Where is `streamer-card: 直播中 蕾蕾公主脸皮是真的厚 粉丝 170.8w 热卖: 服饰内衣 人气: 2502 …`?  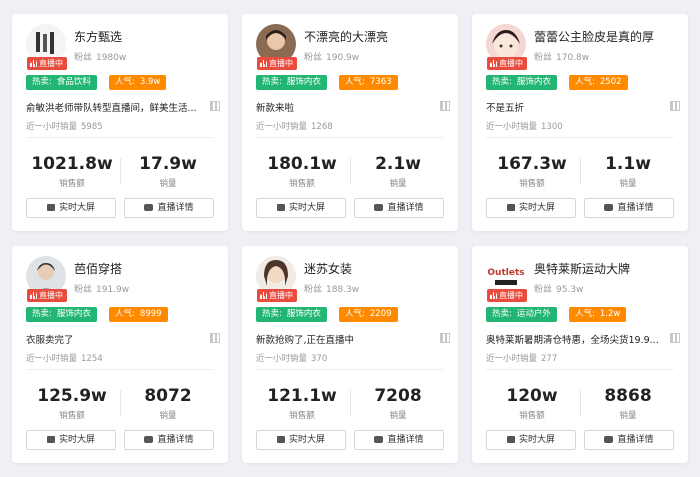
streamer-card: 直播中 蕾蕾公主脸皮是真的厚 粉丝 170.8w 热卖: 服饰内衣 人气: 2502 … is located at coordinates (580, 122).